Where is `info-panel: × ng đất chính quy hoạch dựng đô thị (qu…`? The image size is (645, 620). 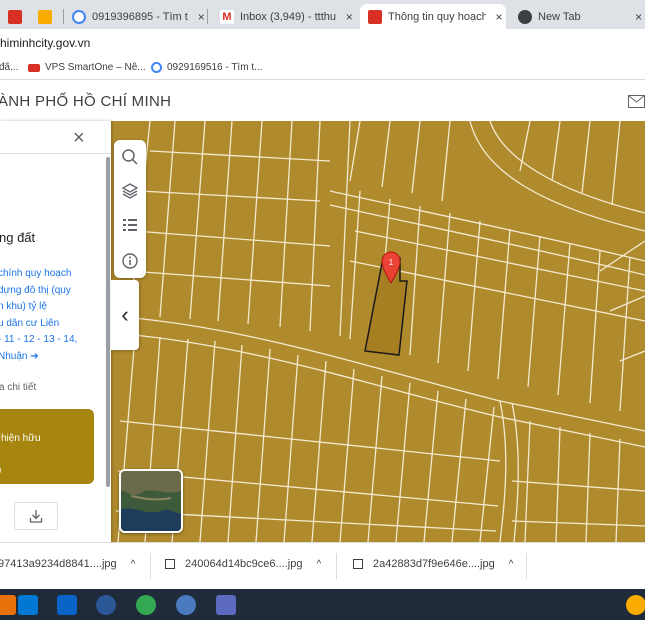
info-panel: × ng đất chính quy hoạch dựng đô thị (qu… is located at coordinates (55, 331).